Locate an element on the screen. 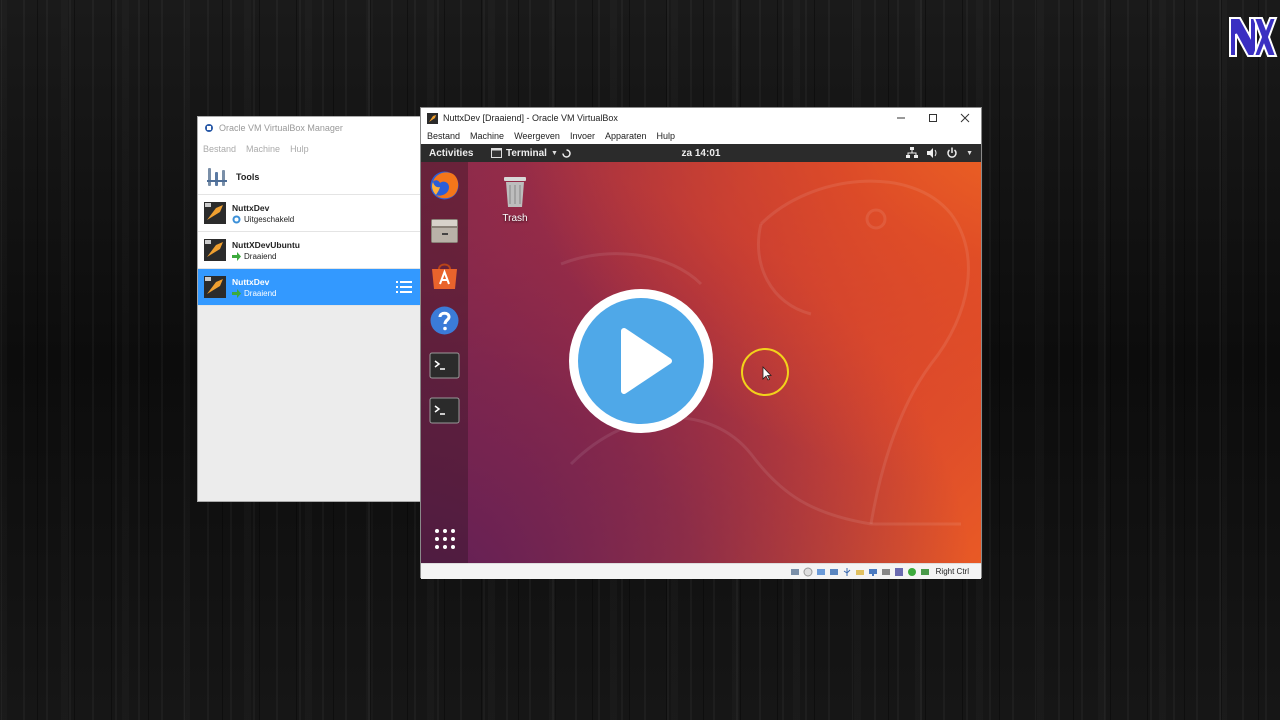 This screenshot has width=1280, height=720. vm-state: Uitgeschakeld is located at coordinates (263, 219).